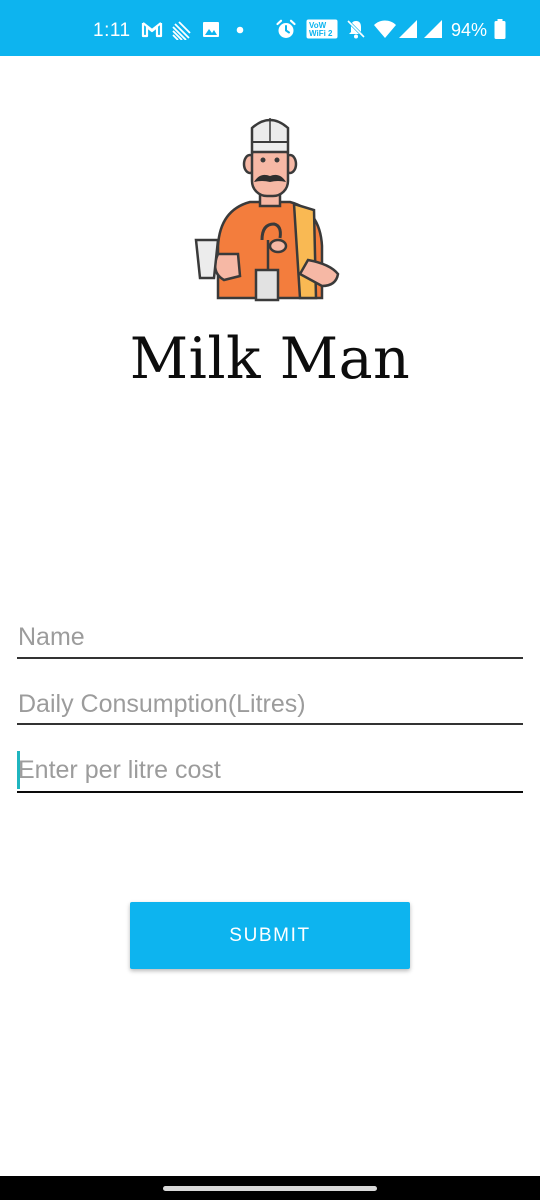 Image resolution: width=540 pixels, height=1200 pixels. What do you see at coordinates (211, 29) in the screenshot?
I see `image-icon` at bounding box center [211, 29].